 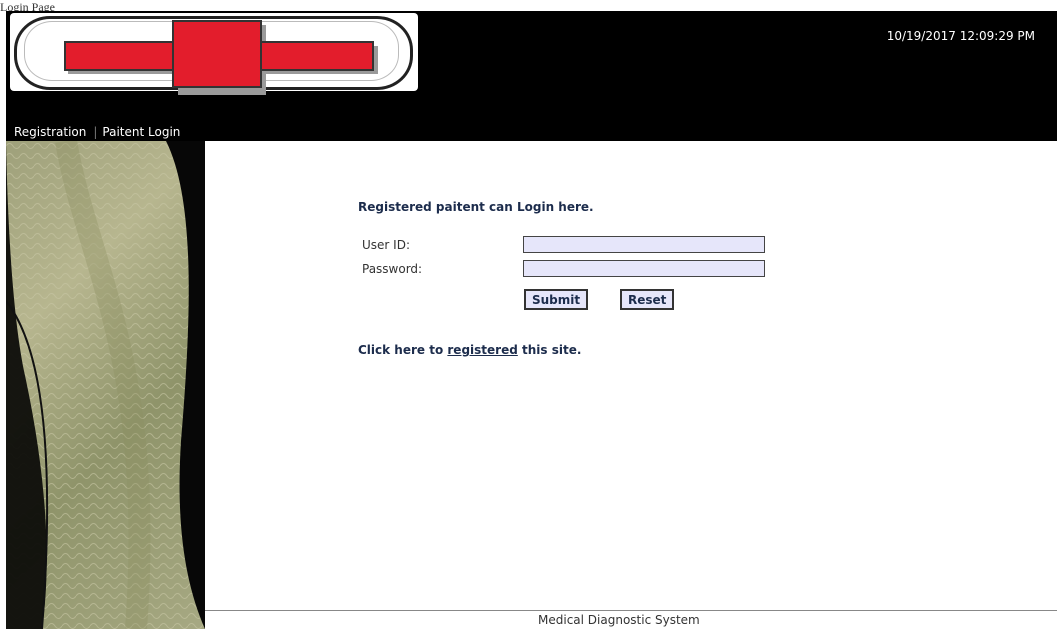 I want to click on nav-patient-login-link: Paitent Login, so click(x=141, y=132).